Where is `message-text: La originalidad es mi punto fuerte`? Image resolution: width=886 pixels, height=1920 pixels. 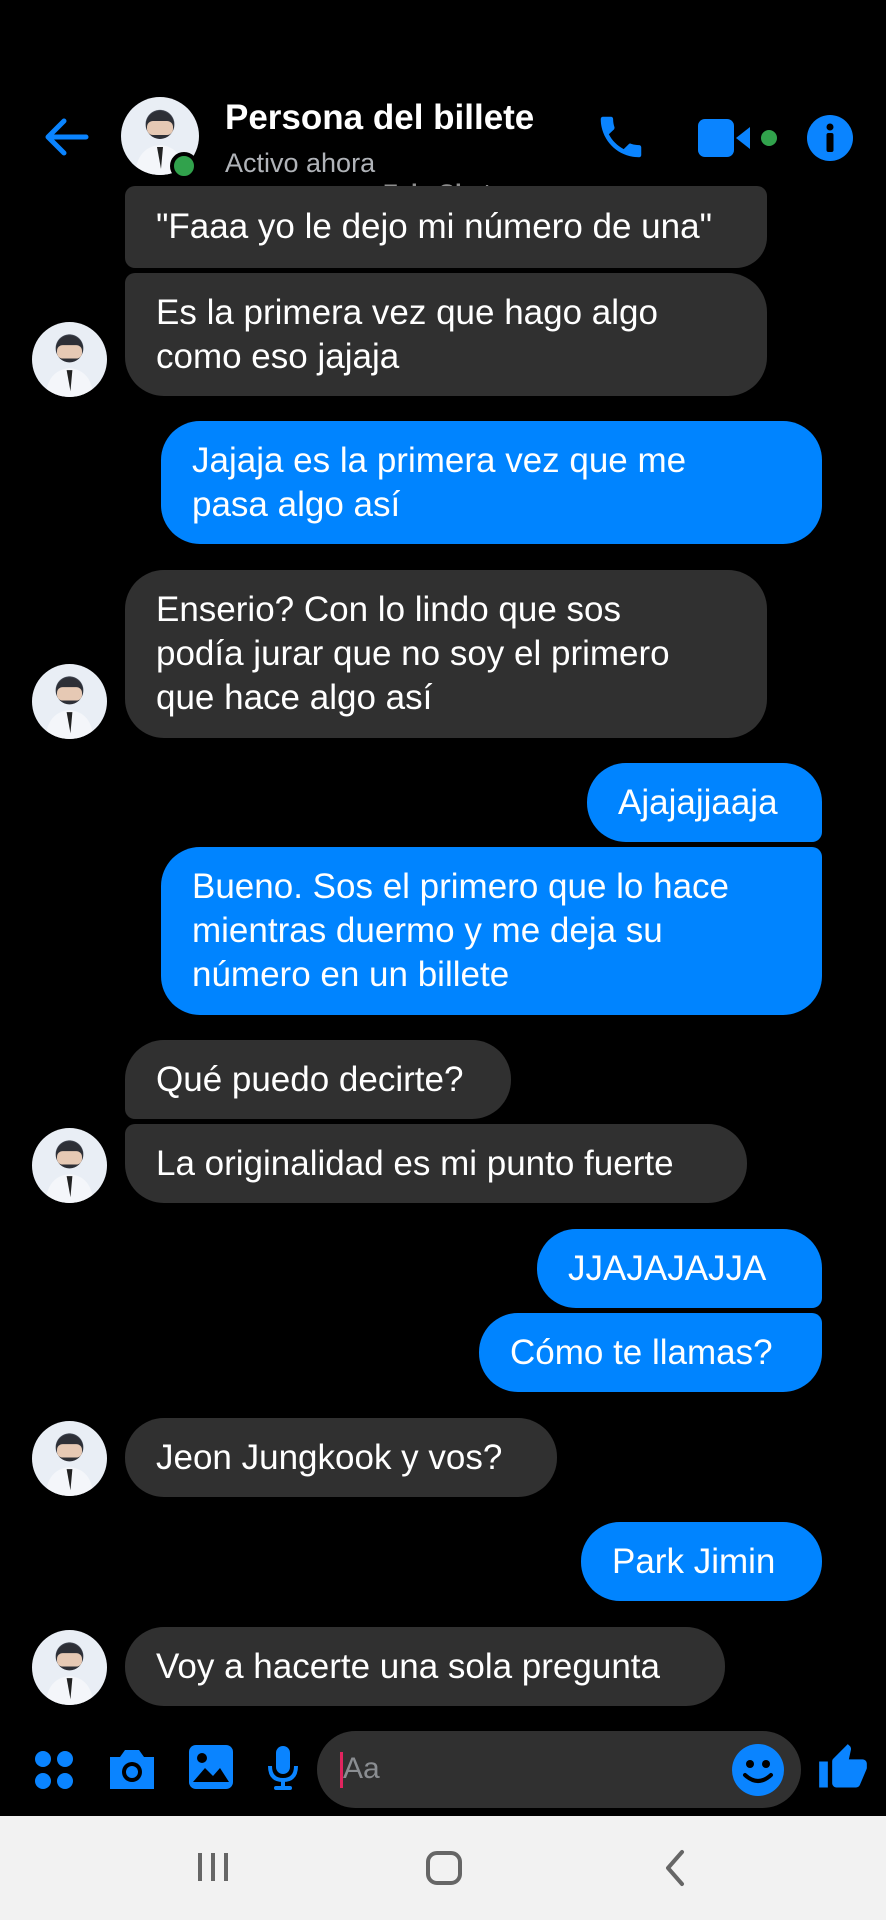 message-text: La originalidad es mi punto fuerte is located at coordinates (415, 1163).